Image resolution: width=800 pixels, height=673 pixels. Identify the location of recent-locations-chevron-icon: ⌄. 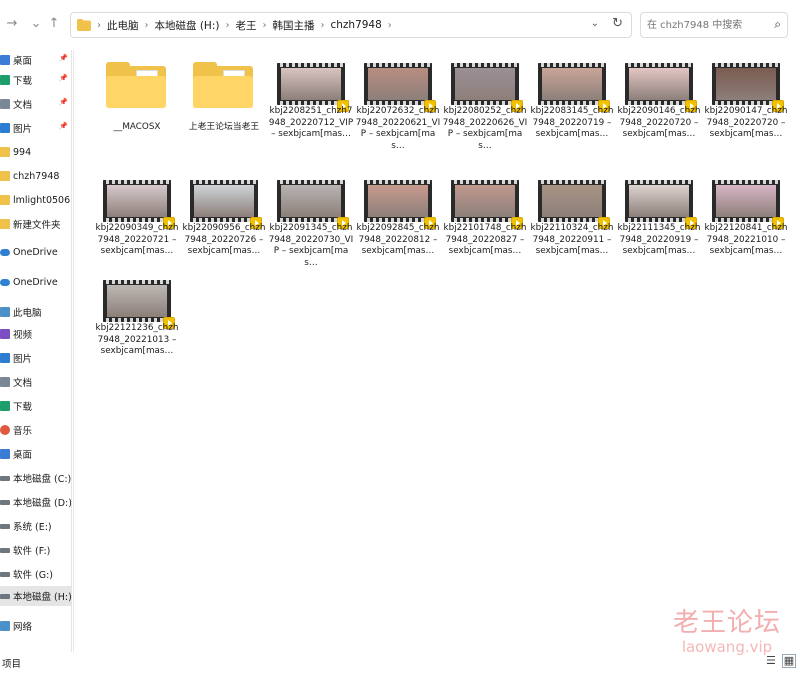
(36, 24).